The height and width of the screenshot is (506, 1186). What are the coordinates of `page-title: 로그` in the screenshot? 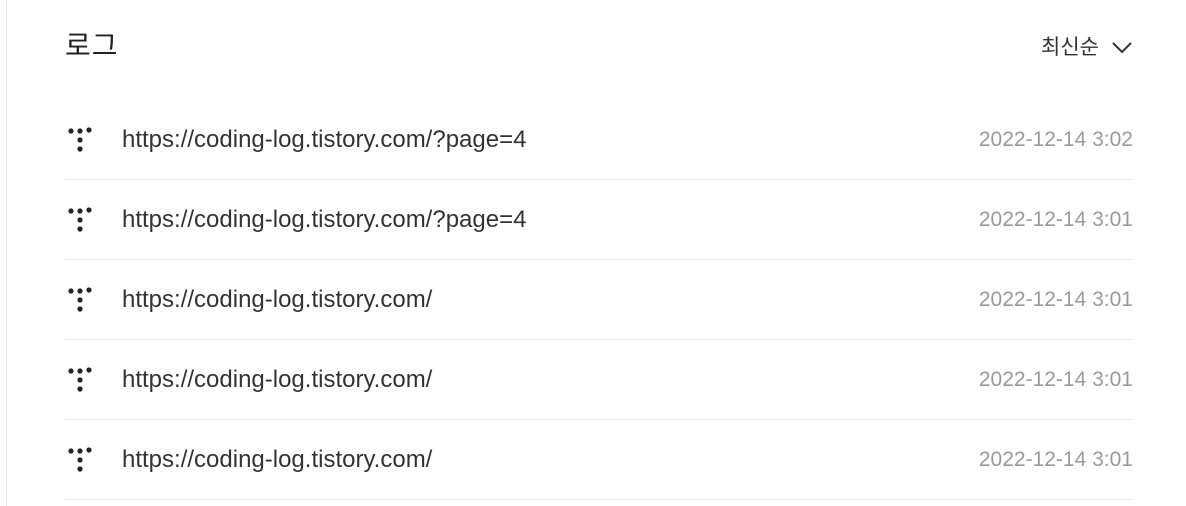 It's located at (92, 45).